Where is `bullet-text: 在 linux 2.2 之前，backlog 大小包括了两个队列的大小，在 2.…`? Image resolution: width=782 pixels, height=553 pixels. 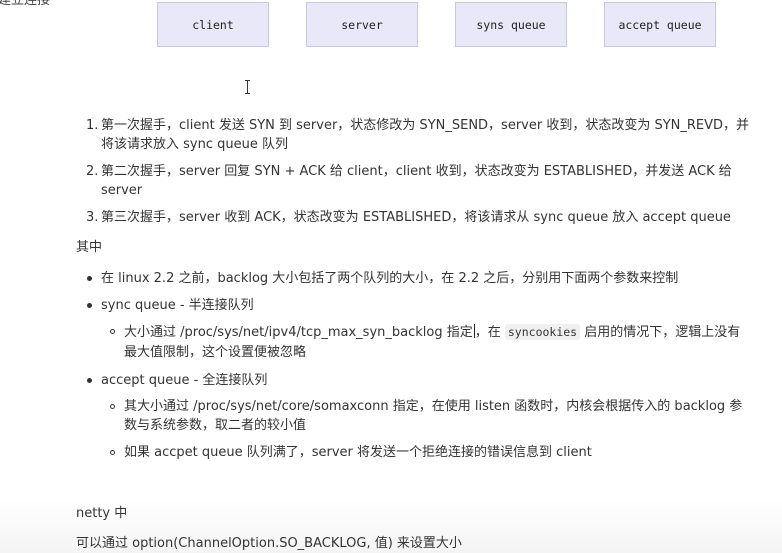
bullet-text: 在 linux 2.2 之前，backlog 大小包括了两个队列的大小，在 2.… is located at coordinates (390, 278).